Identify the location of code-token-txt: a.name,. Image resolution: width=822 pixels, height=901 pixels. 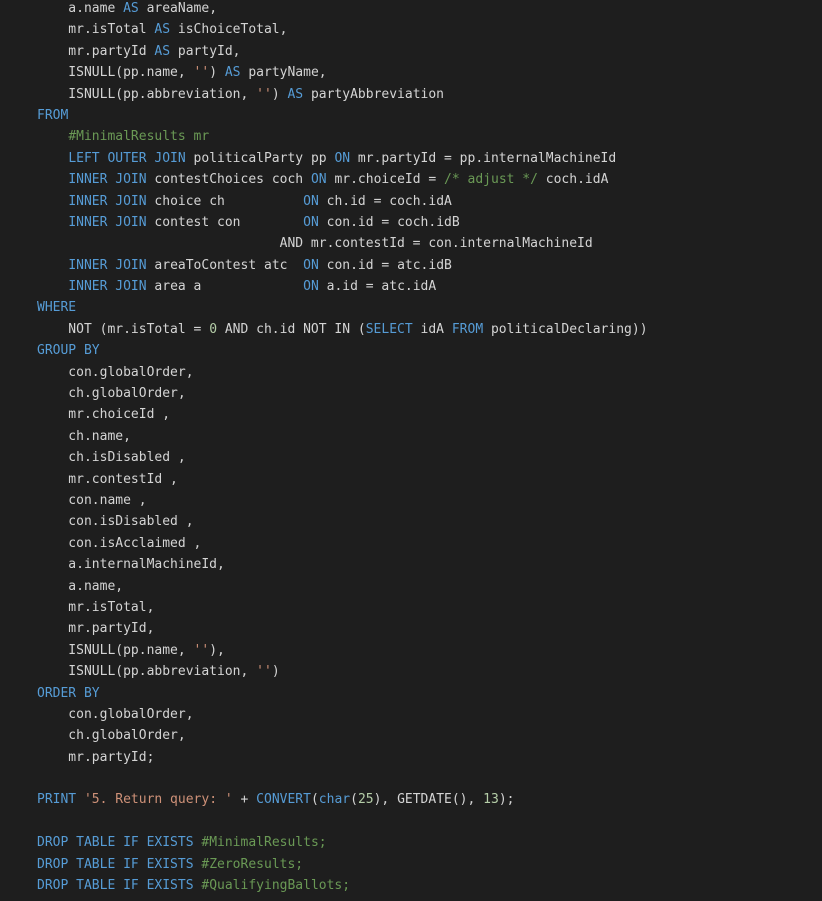
(80, 586).